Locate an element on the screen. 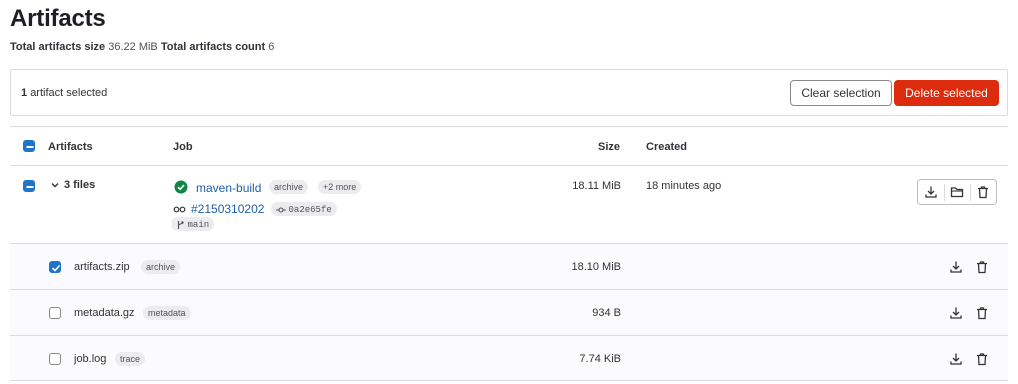 The width and height of the screenshot is (1018, 384). selection-text: artifact selected is located at coordinates (69, 93).